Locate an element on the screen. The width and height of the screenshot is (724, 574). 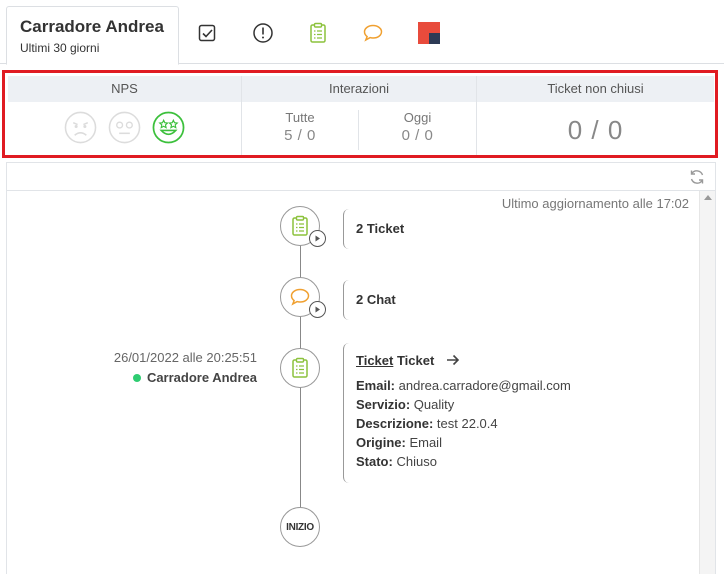
nps-section: NPS is located at coordinates (125, 116).